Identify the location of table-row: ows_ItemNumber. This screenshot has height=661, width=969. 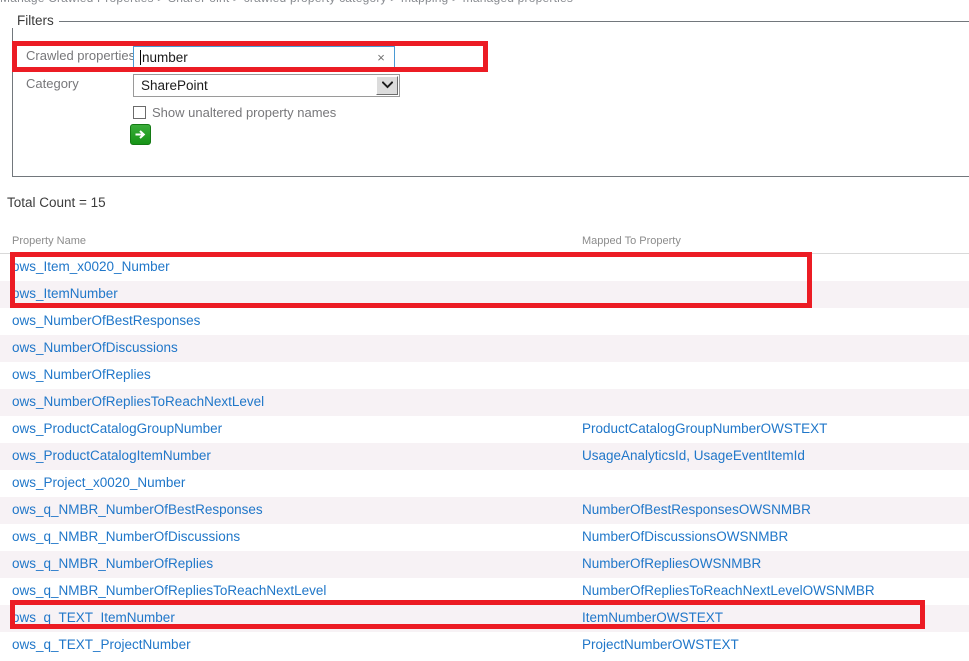
(484, 294).